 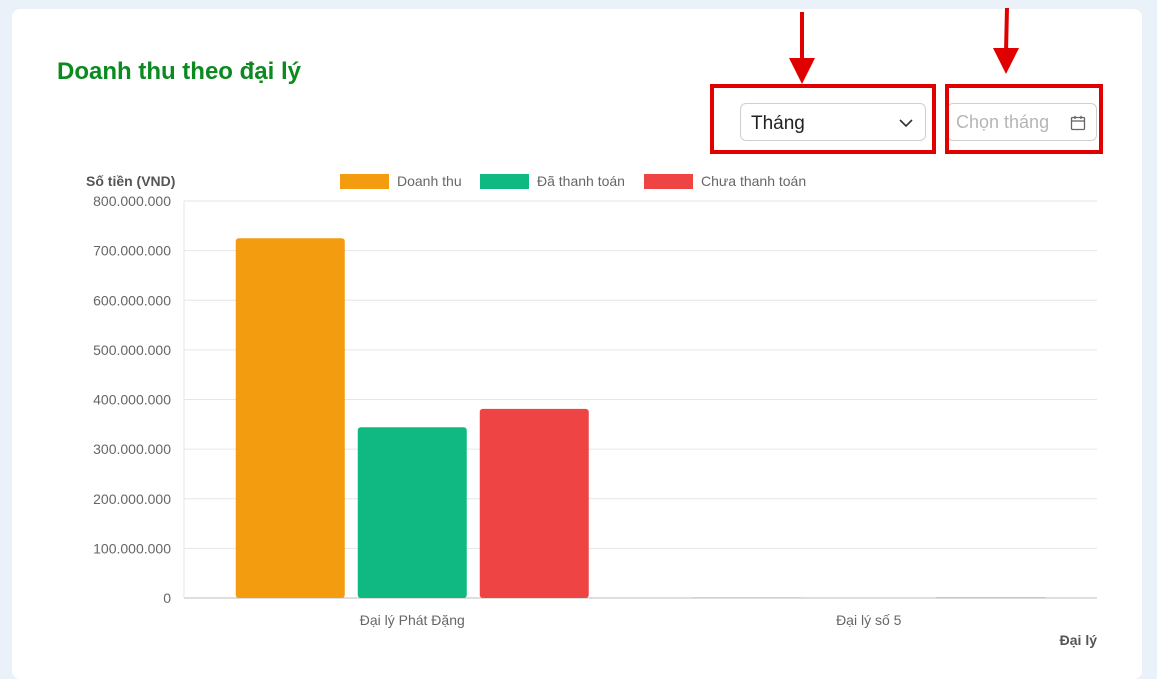 I want to click on month-picker-highlight, so click(x=1024, y=119).